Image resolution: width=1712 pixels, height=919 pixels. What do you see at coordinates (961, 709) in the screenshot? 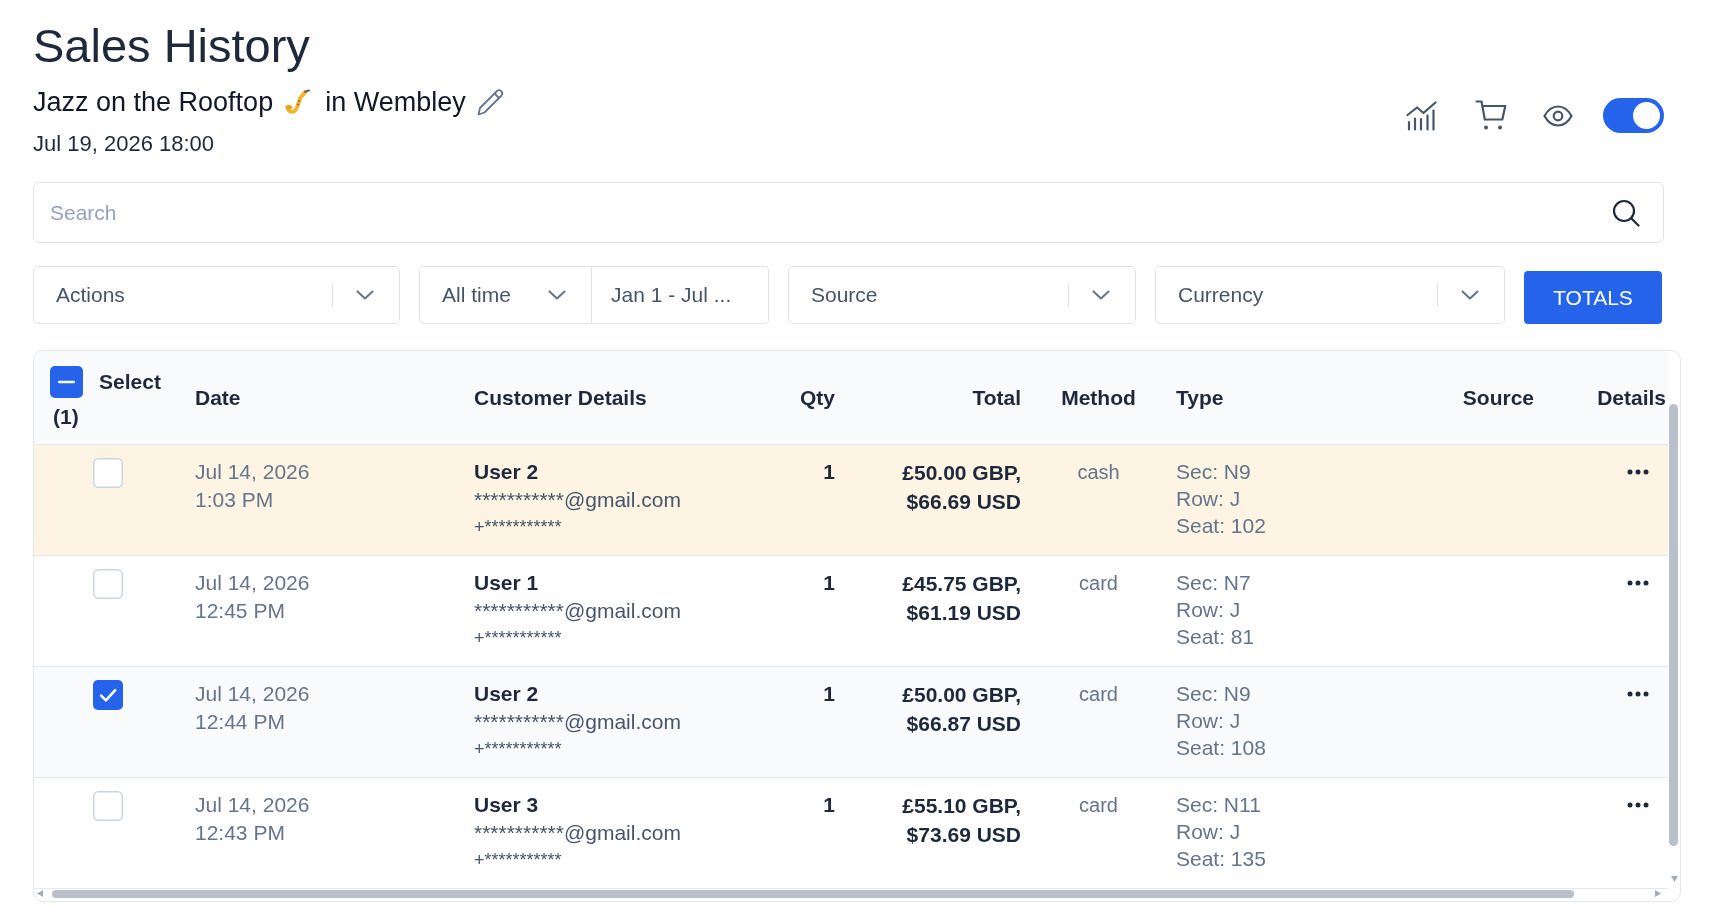
I see `total-amount: £50.00 GBP, $66.87 USD` at bounding box center [961, 709].